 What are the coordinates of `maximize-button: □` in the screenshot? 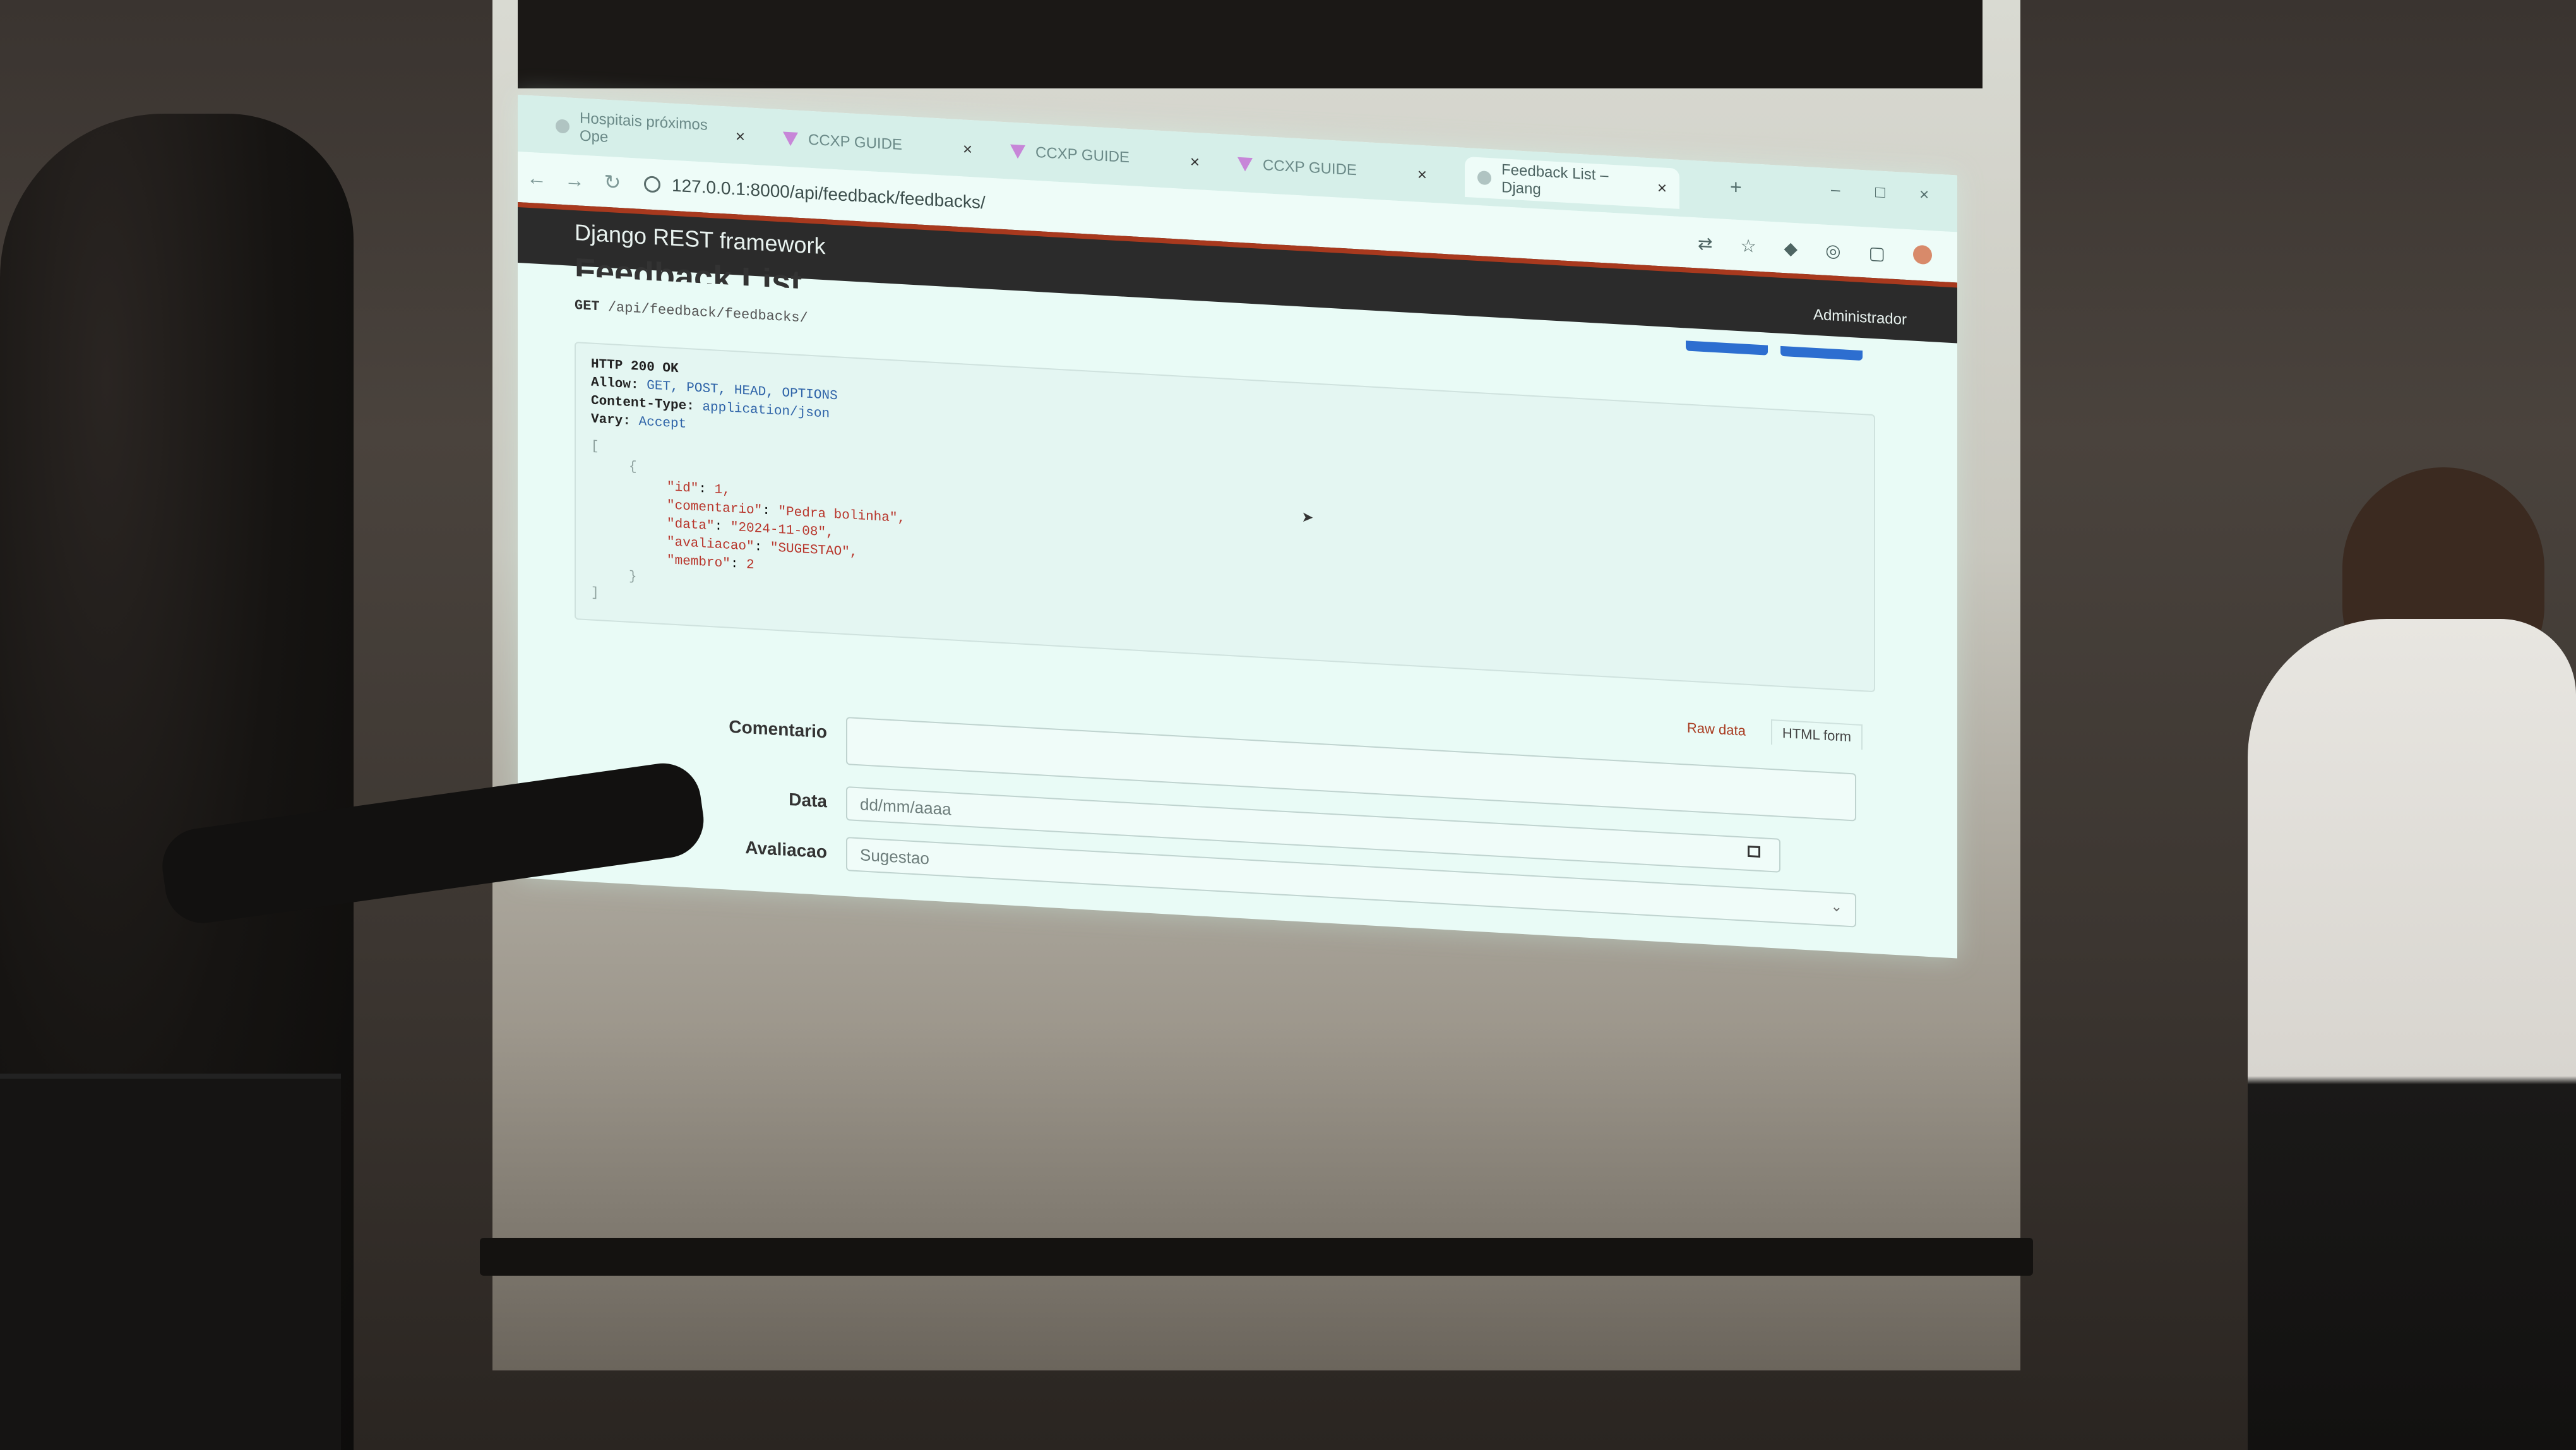 It's located at (1880, 192).